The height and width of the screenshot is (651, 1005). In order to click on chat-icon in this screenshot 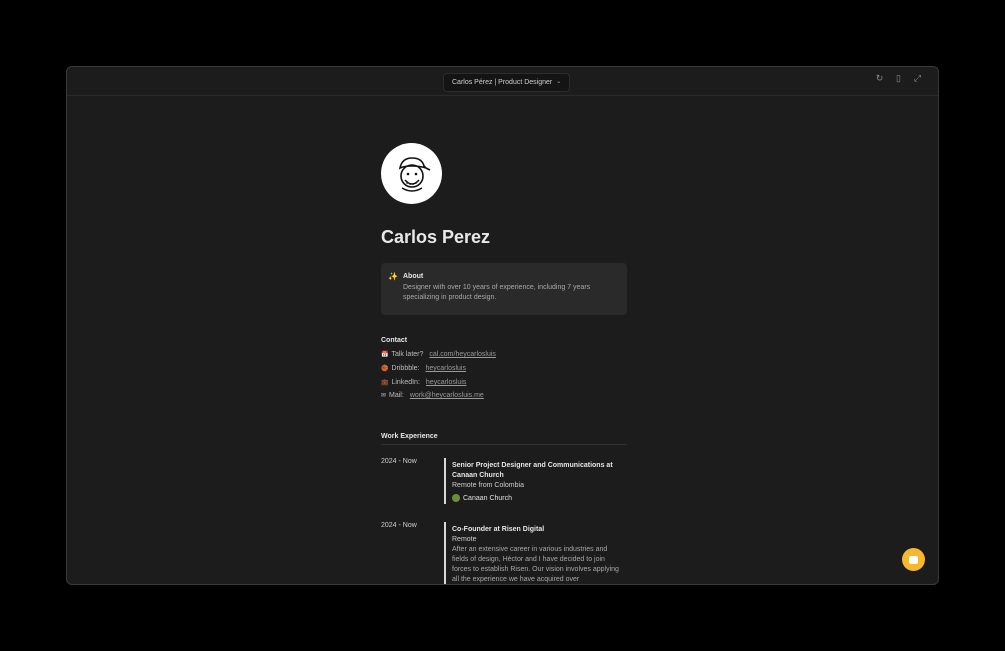, I will do `click(913, 559)`.